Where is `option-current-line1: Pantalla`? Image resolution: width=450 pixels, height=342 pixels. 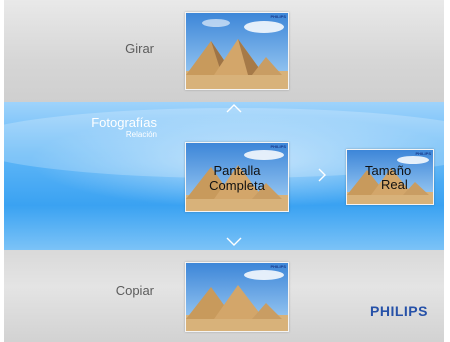
option-current-line1: Pantalla is located at coordinates (237, 170).